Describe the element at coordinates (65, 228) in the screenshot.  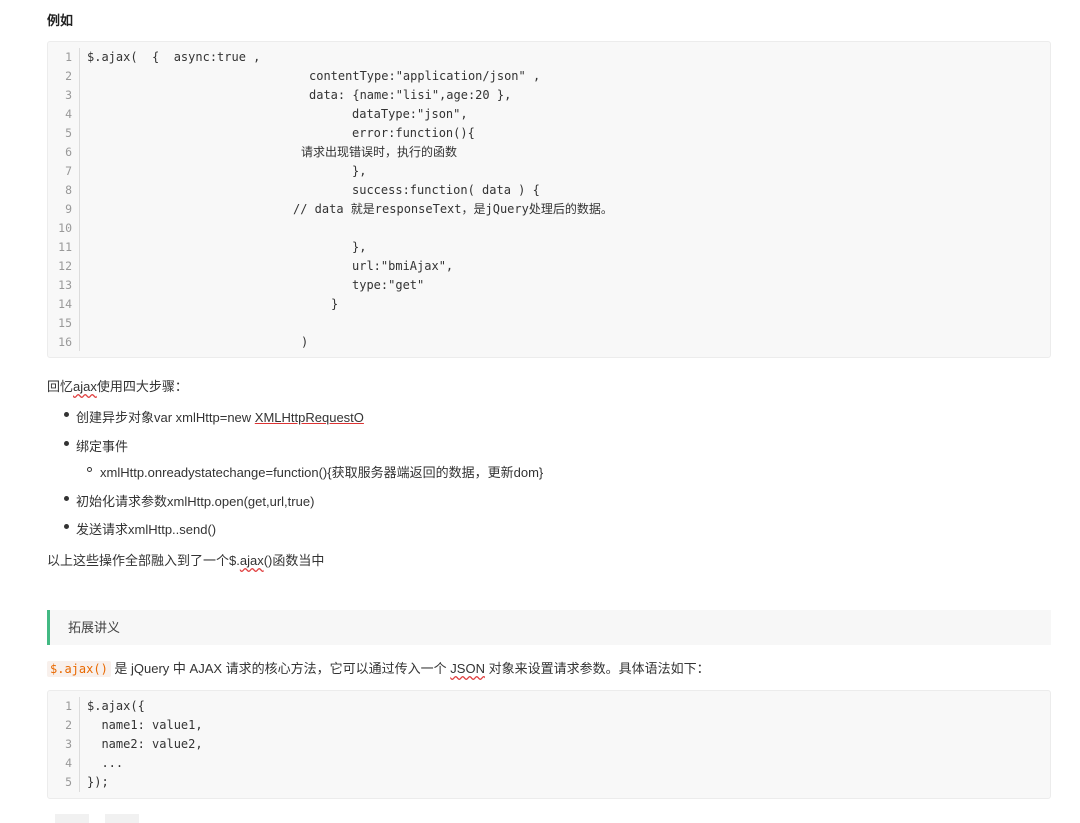
I see `line-number: 10` at that location.